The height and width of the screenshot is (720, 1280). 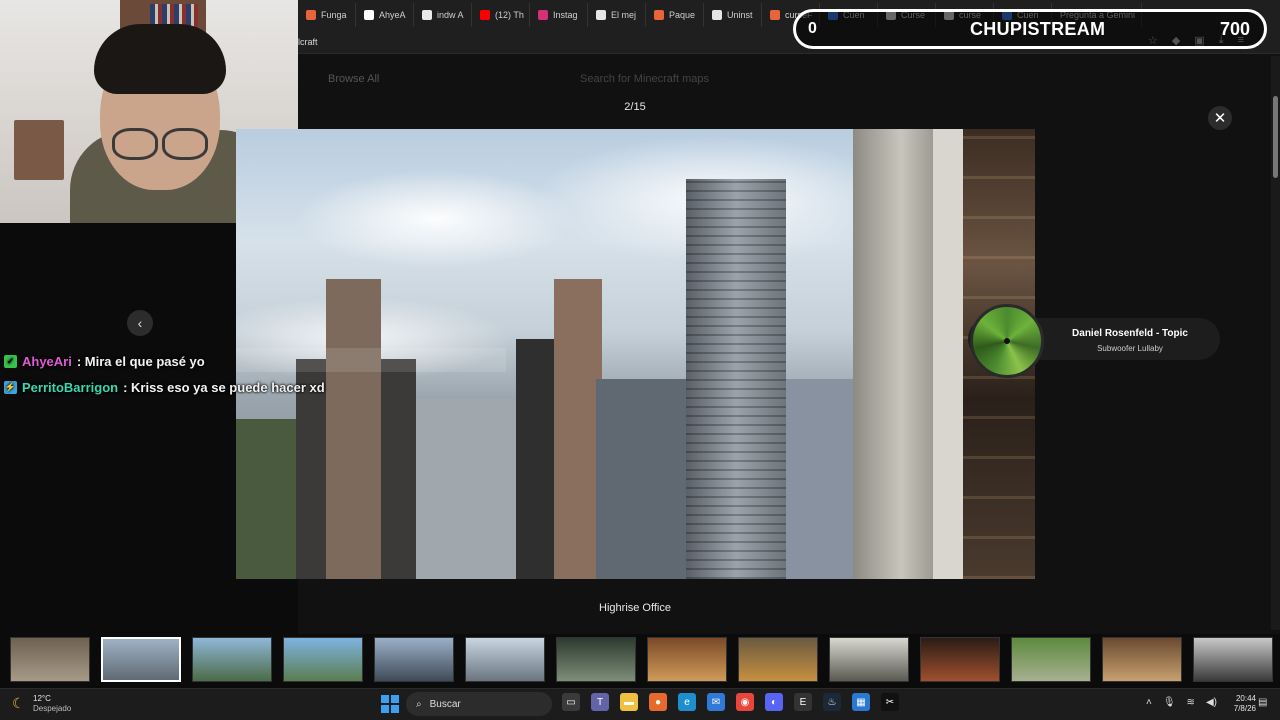 I want to click on image-tower, so click(x=736, y=379).